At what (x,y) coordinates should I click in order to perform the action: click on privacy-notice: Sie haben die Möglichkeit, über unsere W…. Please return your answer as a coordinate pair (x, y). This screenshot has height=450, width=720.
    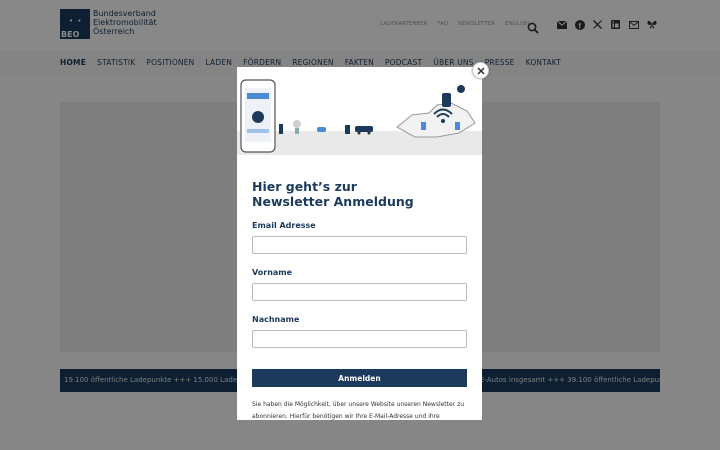
    Looking at the image, I should click on (358, 410).